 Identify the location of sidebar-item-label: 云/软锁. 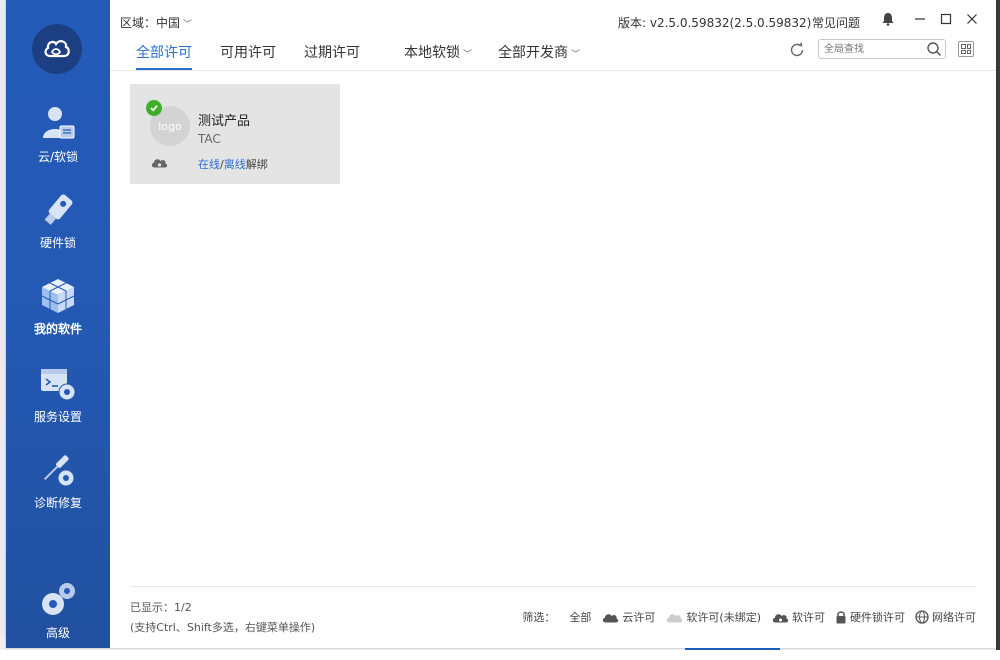
(58, 157).